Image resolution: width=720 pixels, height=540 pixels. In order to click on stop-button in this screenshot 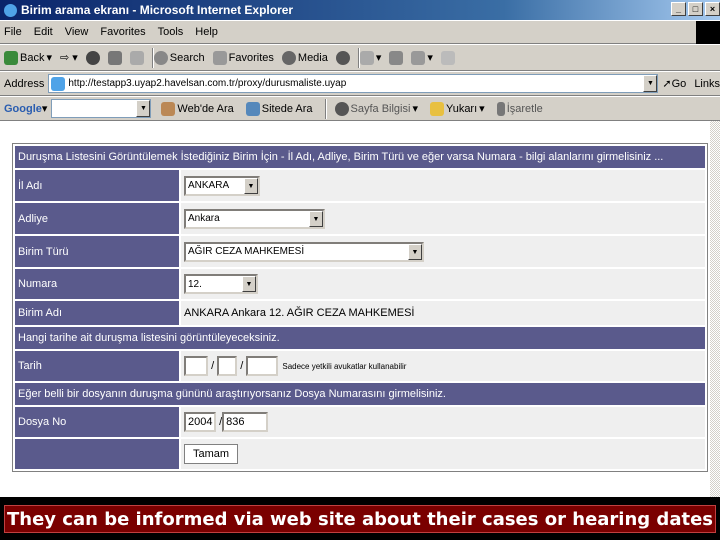, I will do `click(92, 57)`.